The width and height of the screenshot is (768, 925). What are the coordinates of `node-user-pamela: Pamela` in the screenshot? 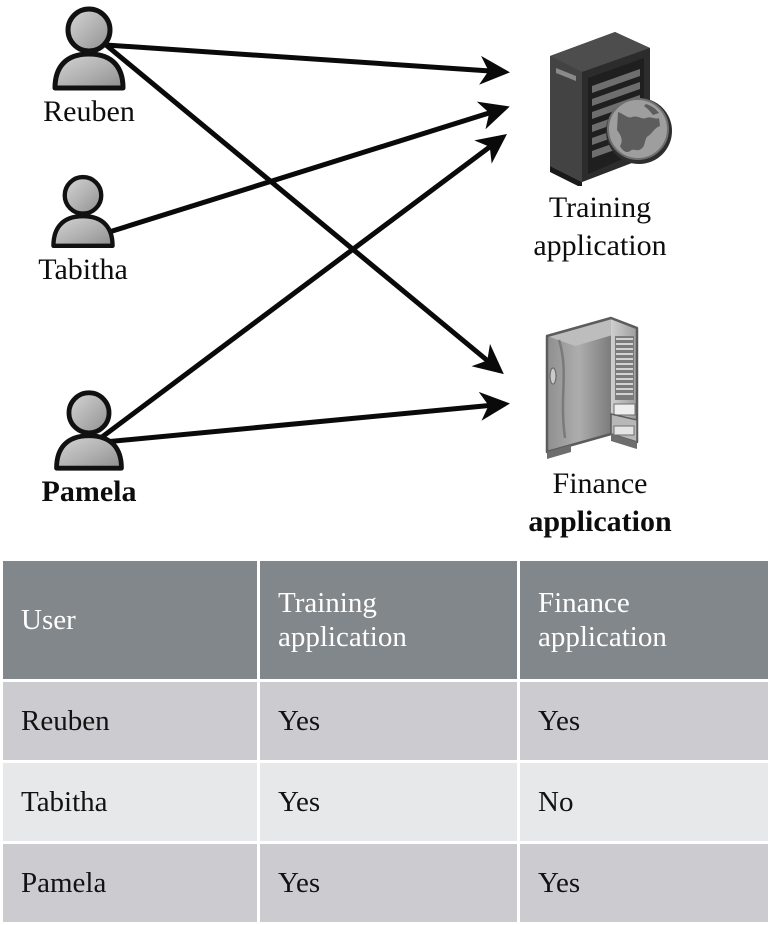 It's located at (89, 448).